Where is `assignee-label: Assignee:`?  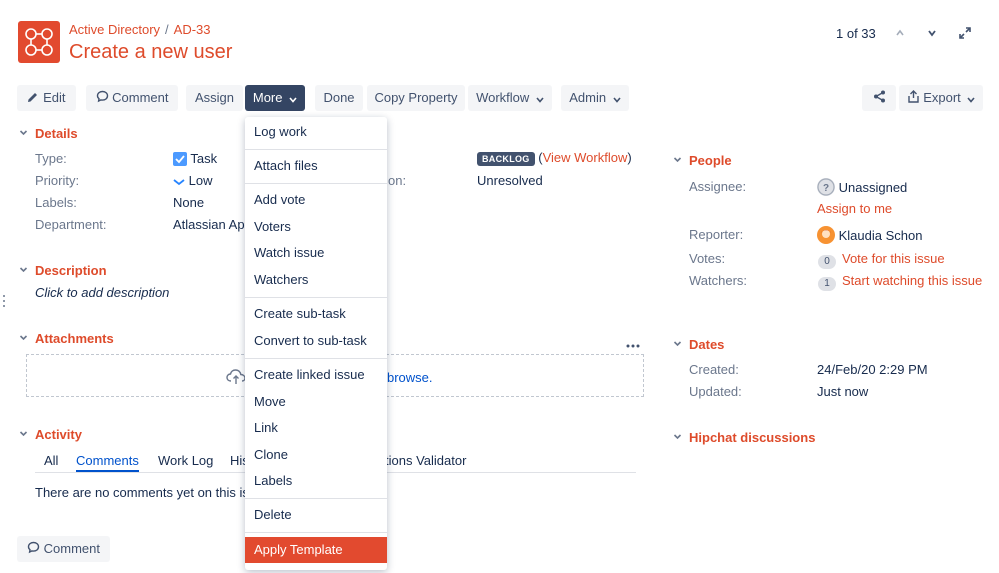 assignee-label: Assignee: is located at coordinates (718, 186).